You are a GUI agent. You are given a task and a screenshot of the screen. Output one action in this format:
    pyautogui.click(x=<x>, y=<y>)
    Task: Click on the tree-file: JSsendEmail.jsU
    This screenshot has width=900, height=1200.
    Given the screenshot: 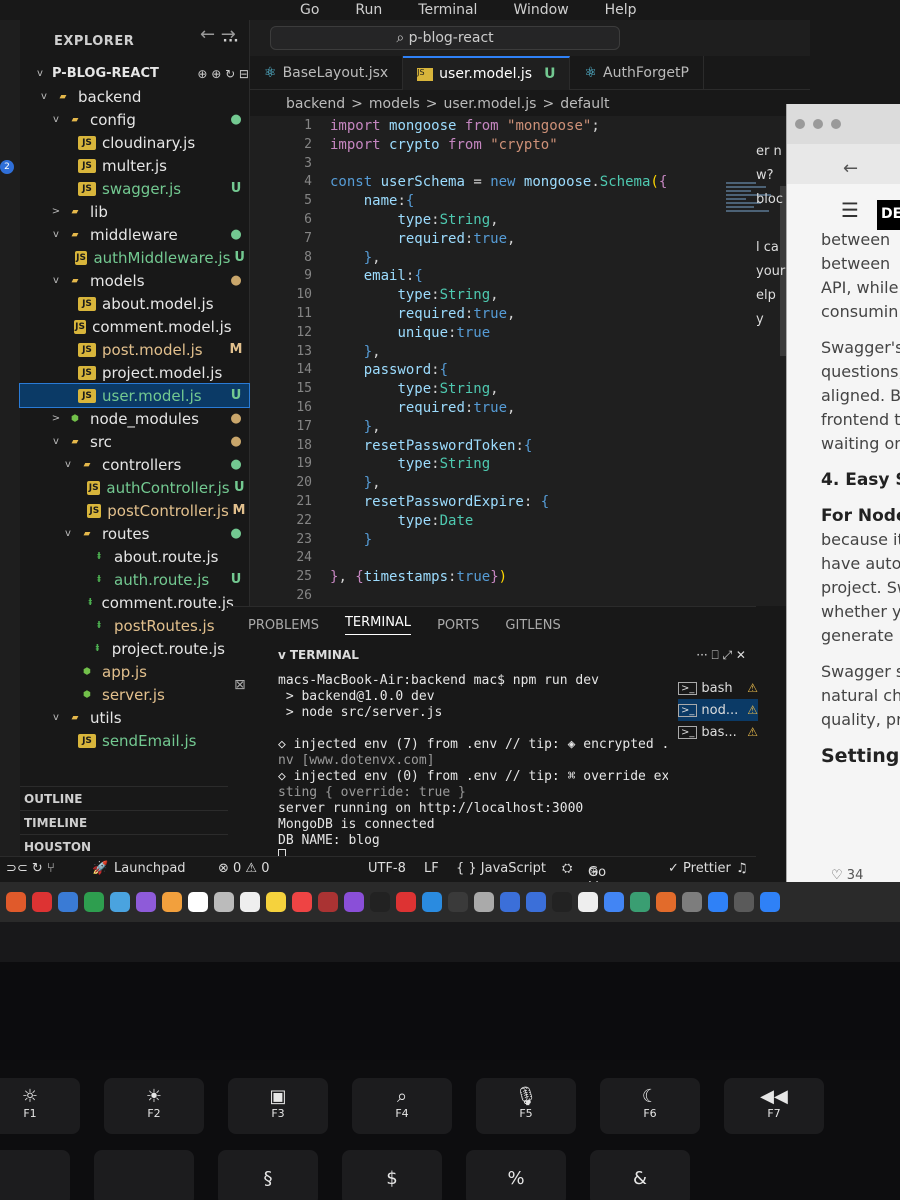 What is the action you would take?
    pyautogui.click(x=134, y=740)
    